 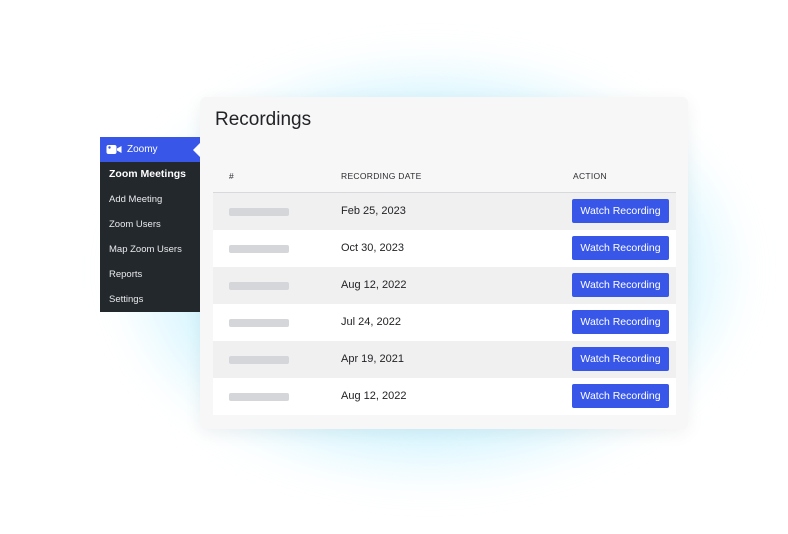 What do you see at coordinates (381, 176) in the screenshot?
I see `column-header-recording-date: RECORDING DATE` at bounding box center [381, 176].